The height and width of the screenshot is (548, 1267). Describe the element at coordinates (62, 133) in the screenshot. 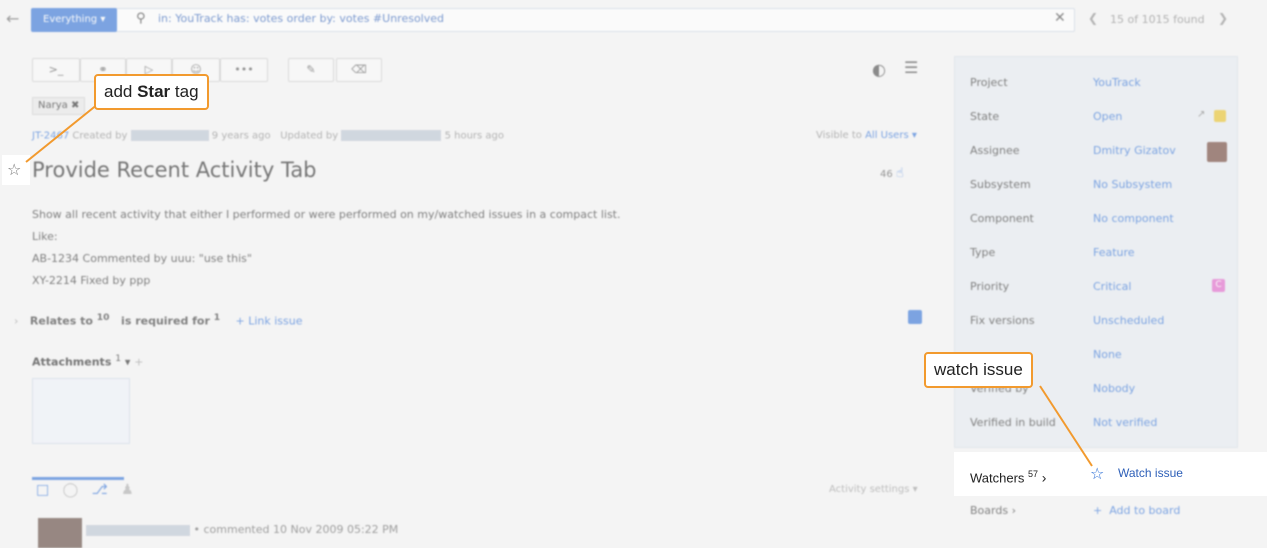

I see `star-callout-pointer` at that location.